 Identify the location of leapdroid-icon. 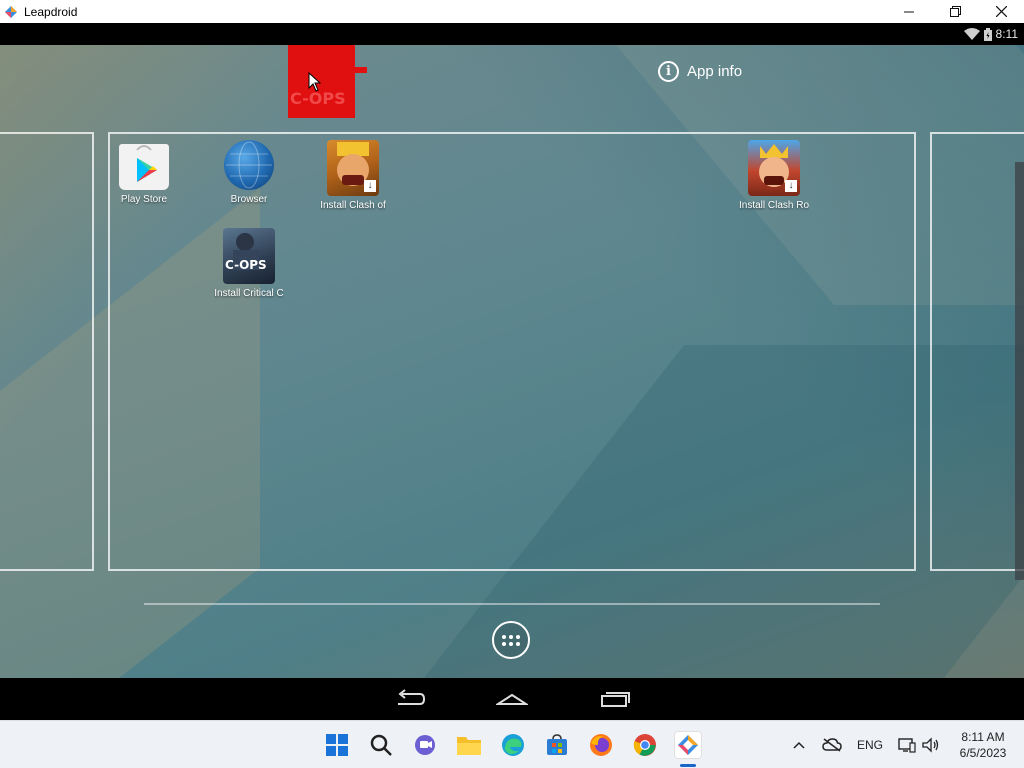
(688, 745).